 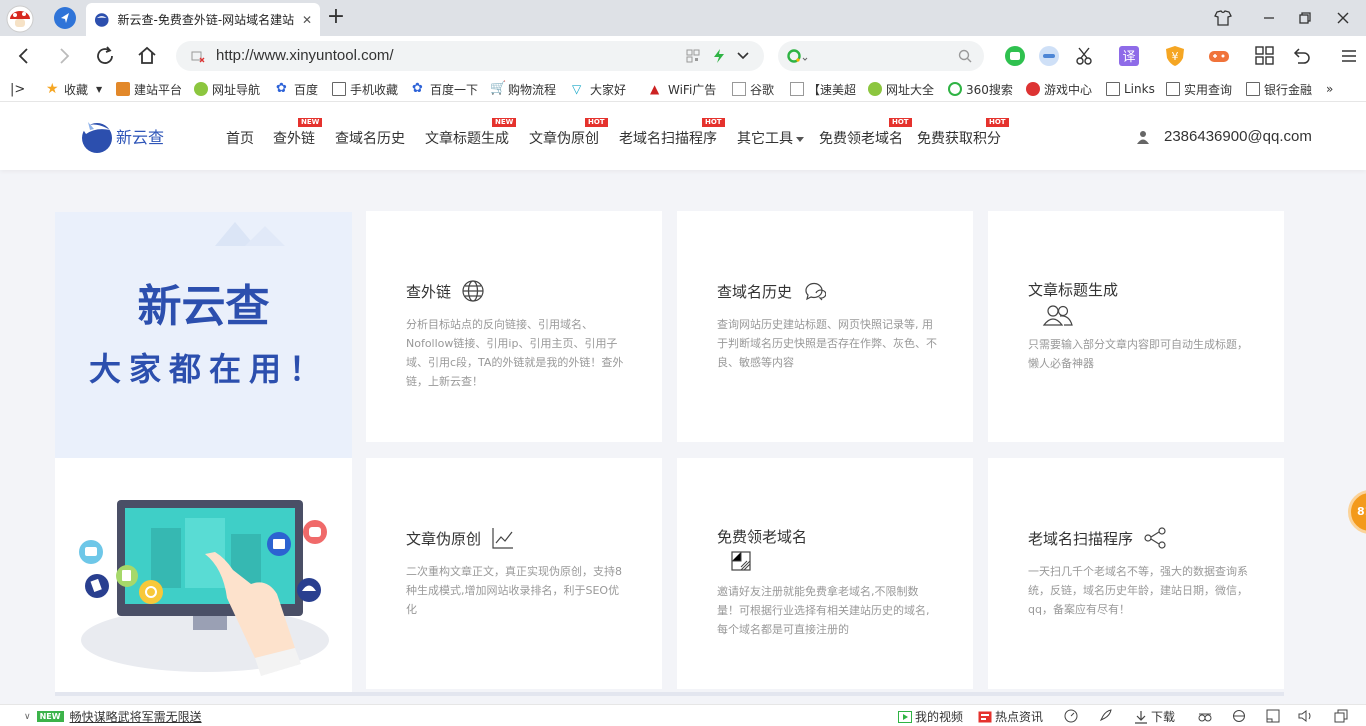 What do you see at coordinates (1239, 716) in the screenshot?
I see `ie-icon` at bounding box center [1239, 716].